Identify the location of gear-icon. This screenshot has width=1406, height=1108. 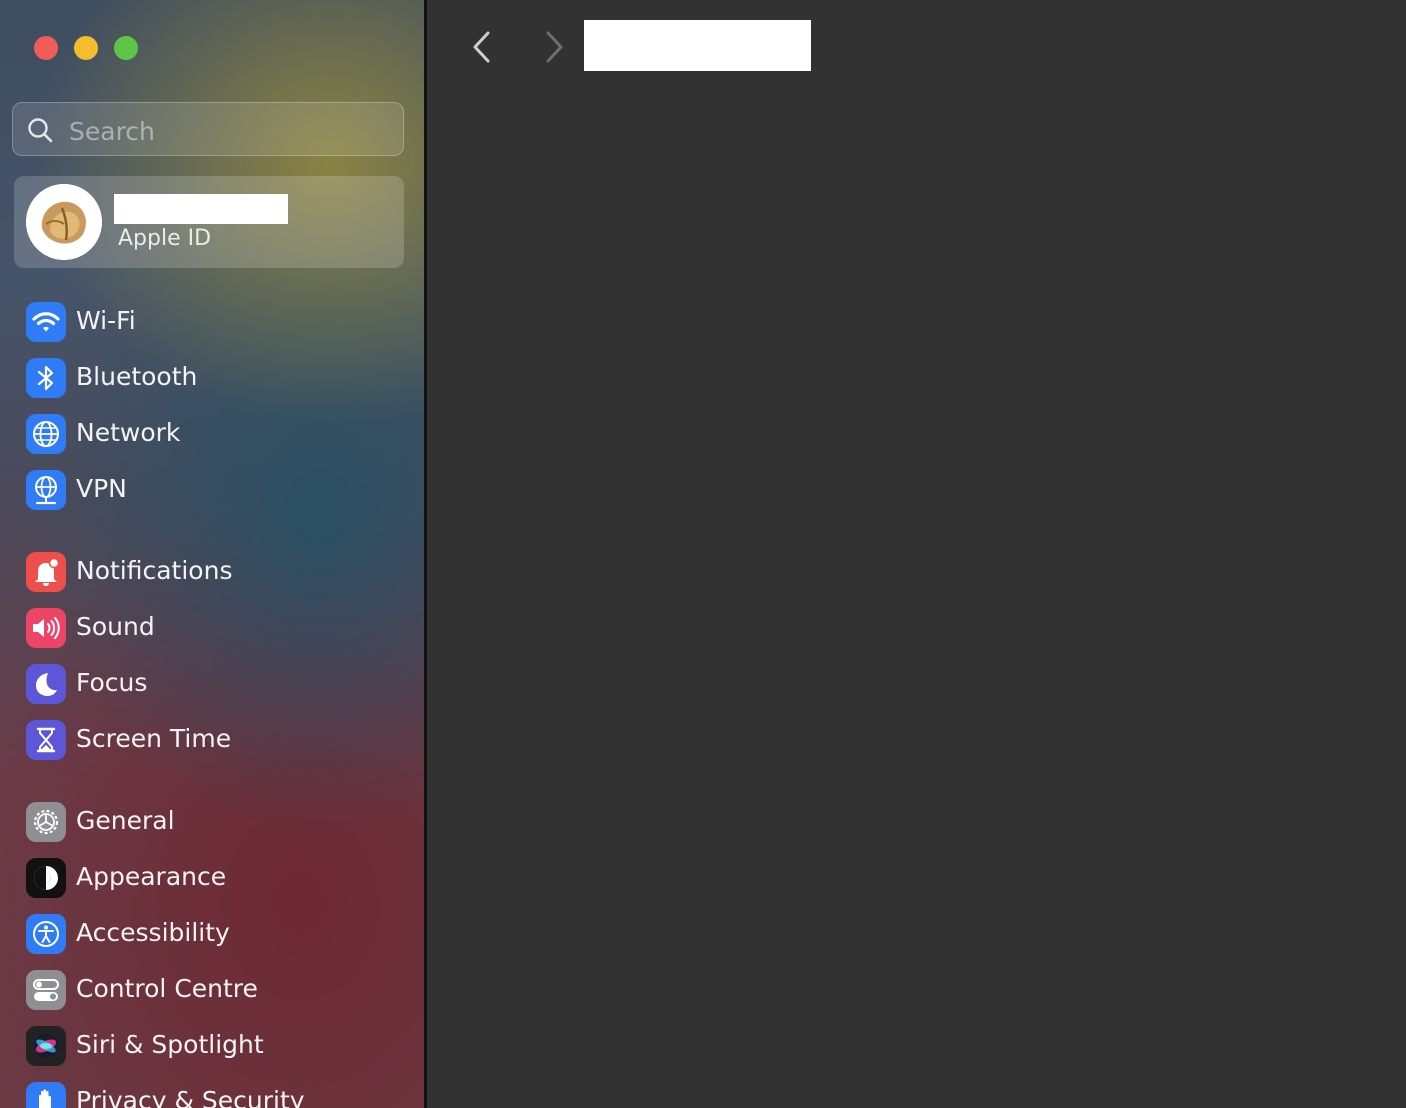
(46, 822).